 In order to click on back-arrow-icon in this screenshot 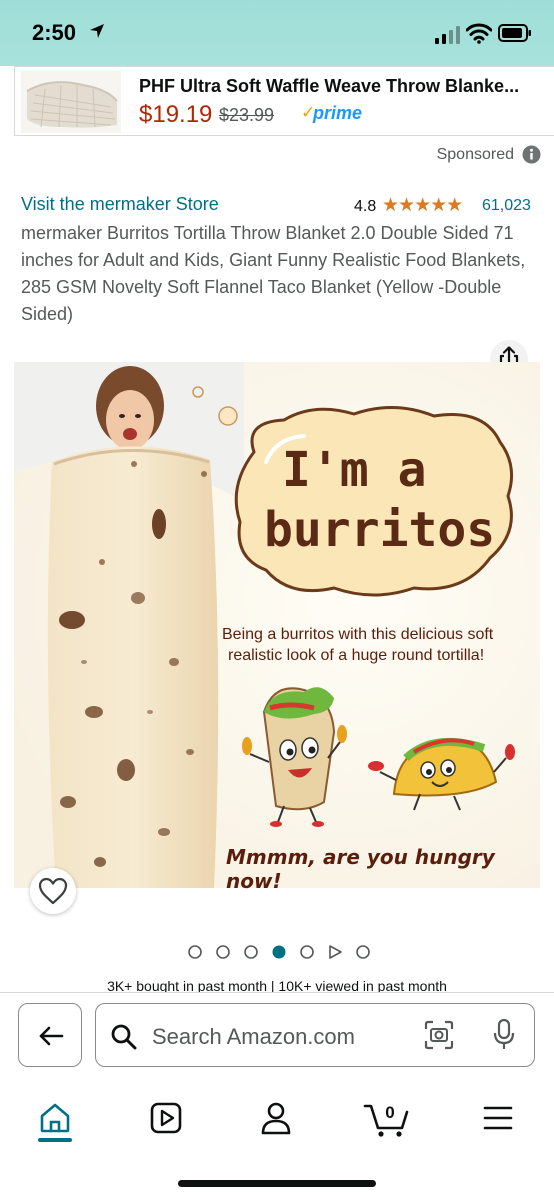, I will do `click(51, 1036)`.